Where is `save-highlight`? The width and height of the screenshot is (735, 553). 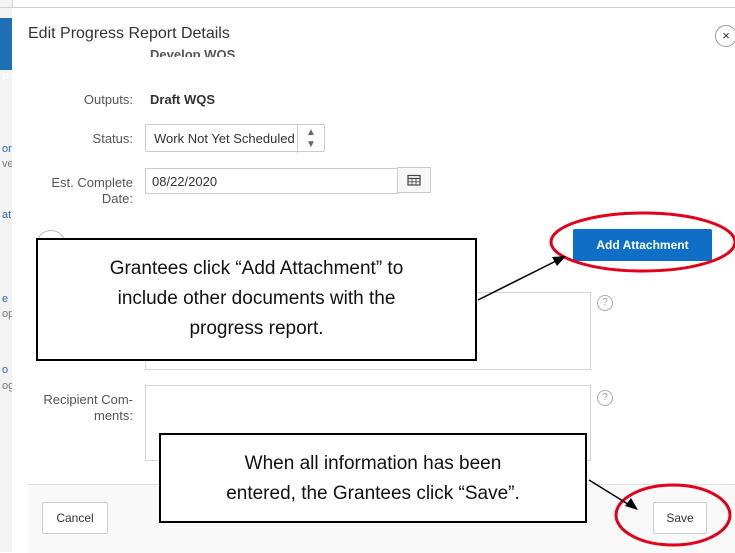
save-highlight is located at coordinates (673, 515).